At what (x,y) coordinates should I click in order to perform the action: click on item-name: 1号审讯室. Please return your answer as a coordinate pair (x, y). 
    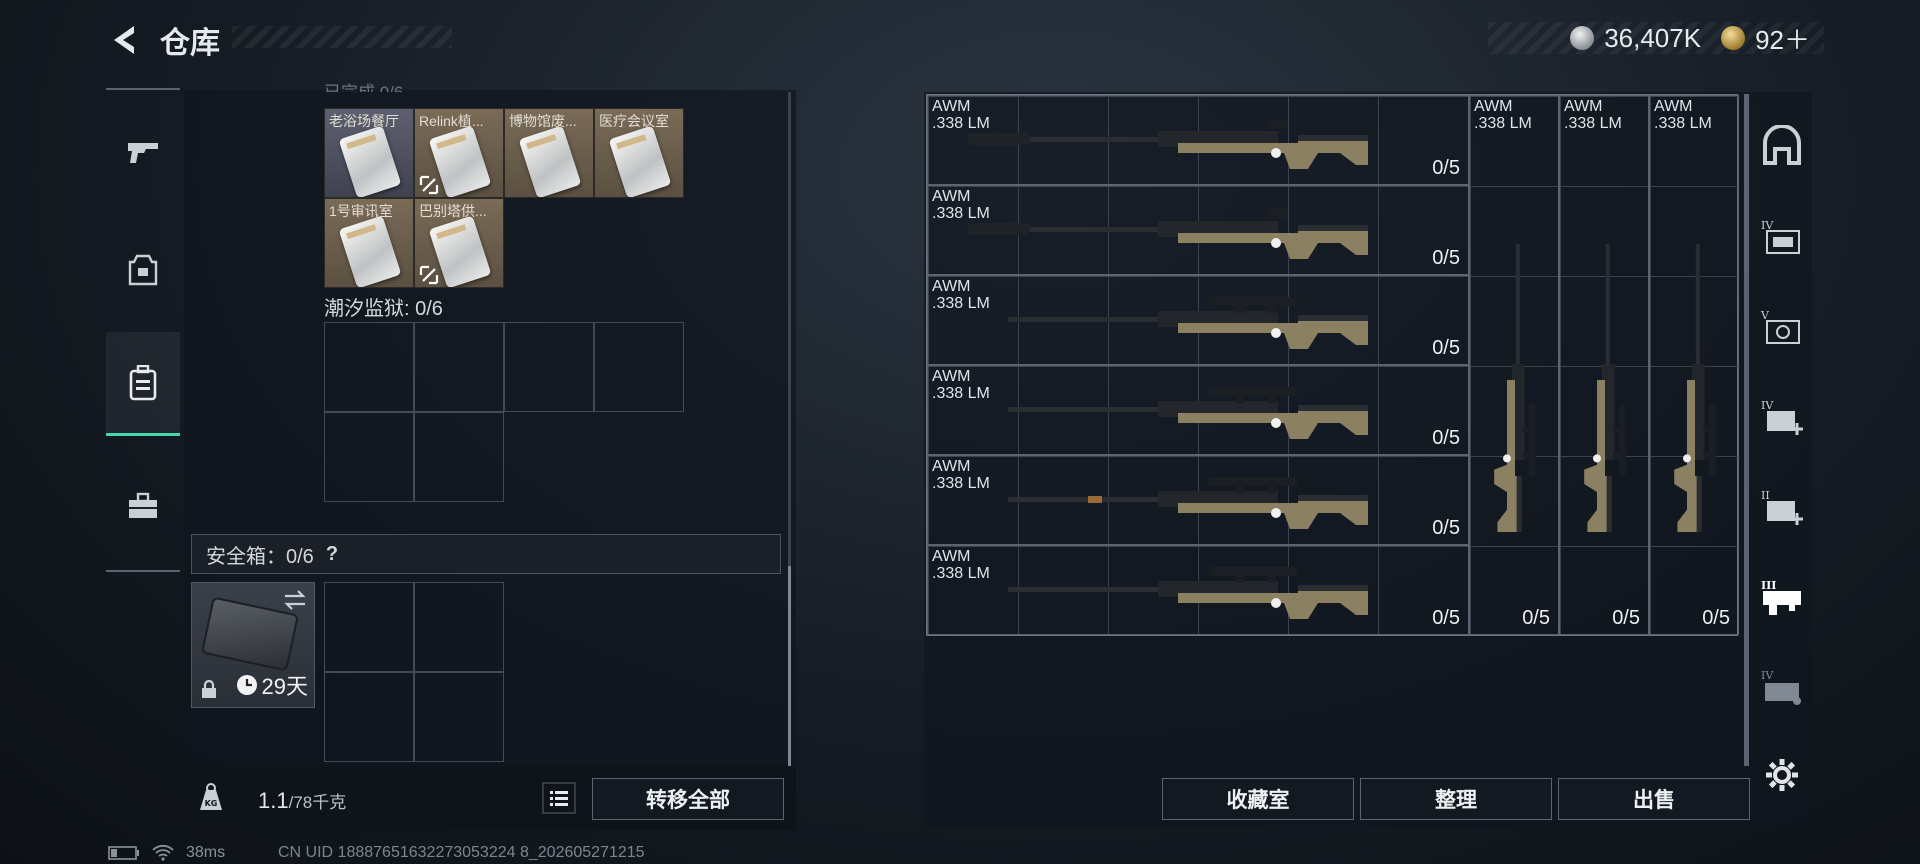
    Looking at the image, I should click on (361, 211).